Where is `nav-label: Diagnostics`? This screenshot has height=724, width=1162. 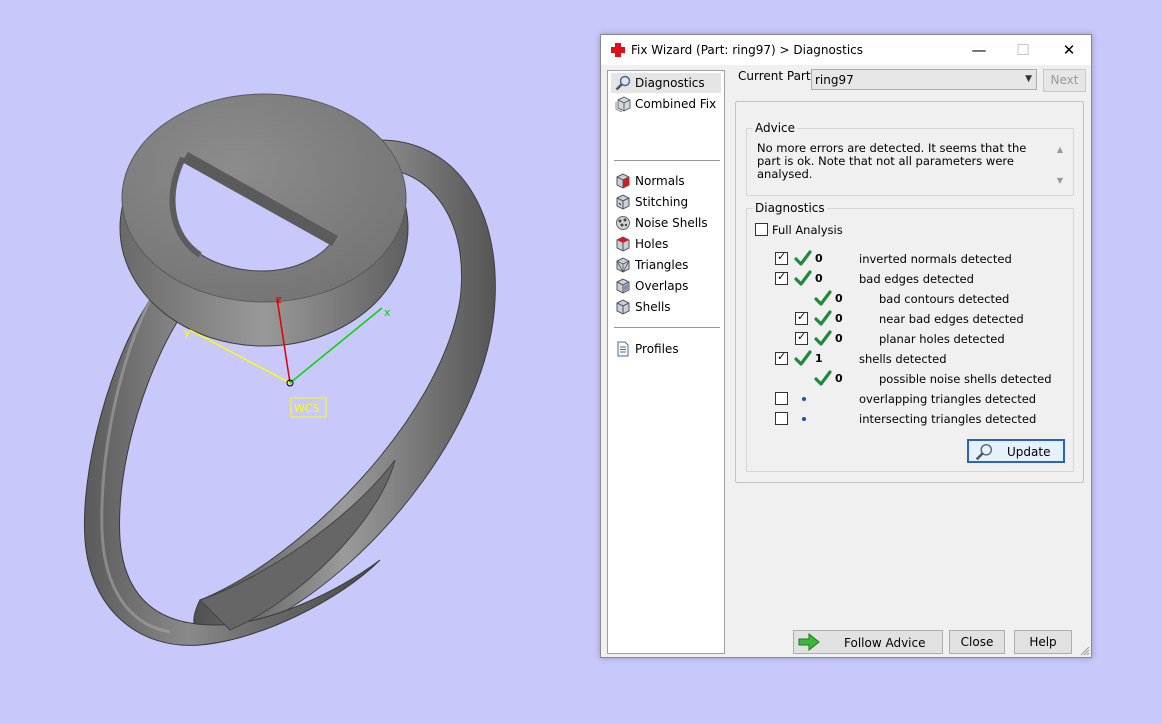 nav-label: Diagnostics is located at coordinates (670, 83).